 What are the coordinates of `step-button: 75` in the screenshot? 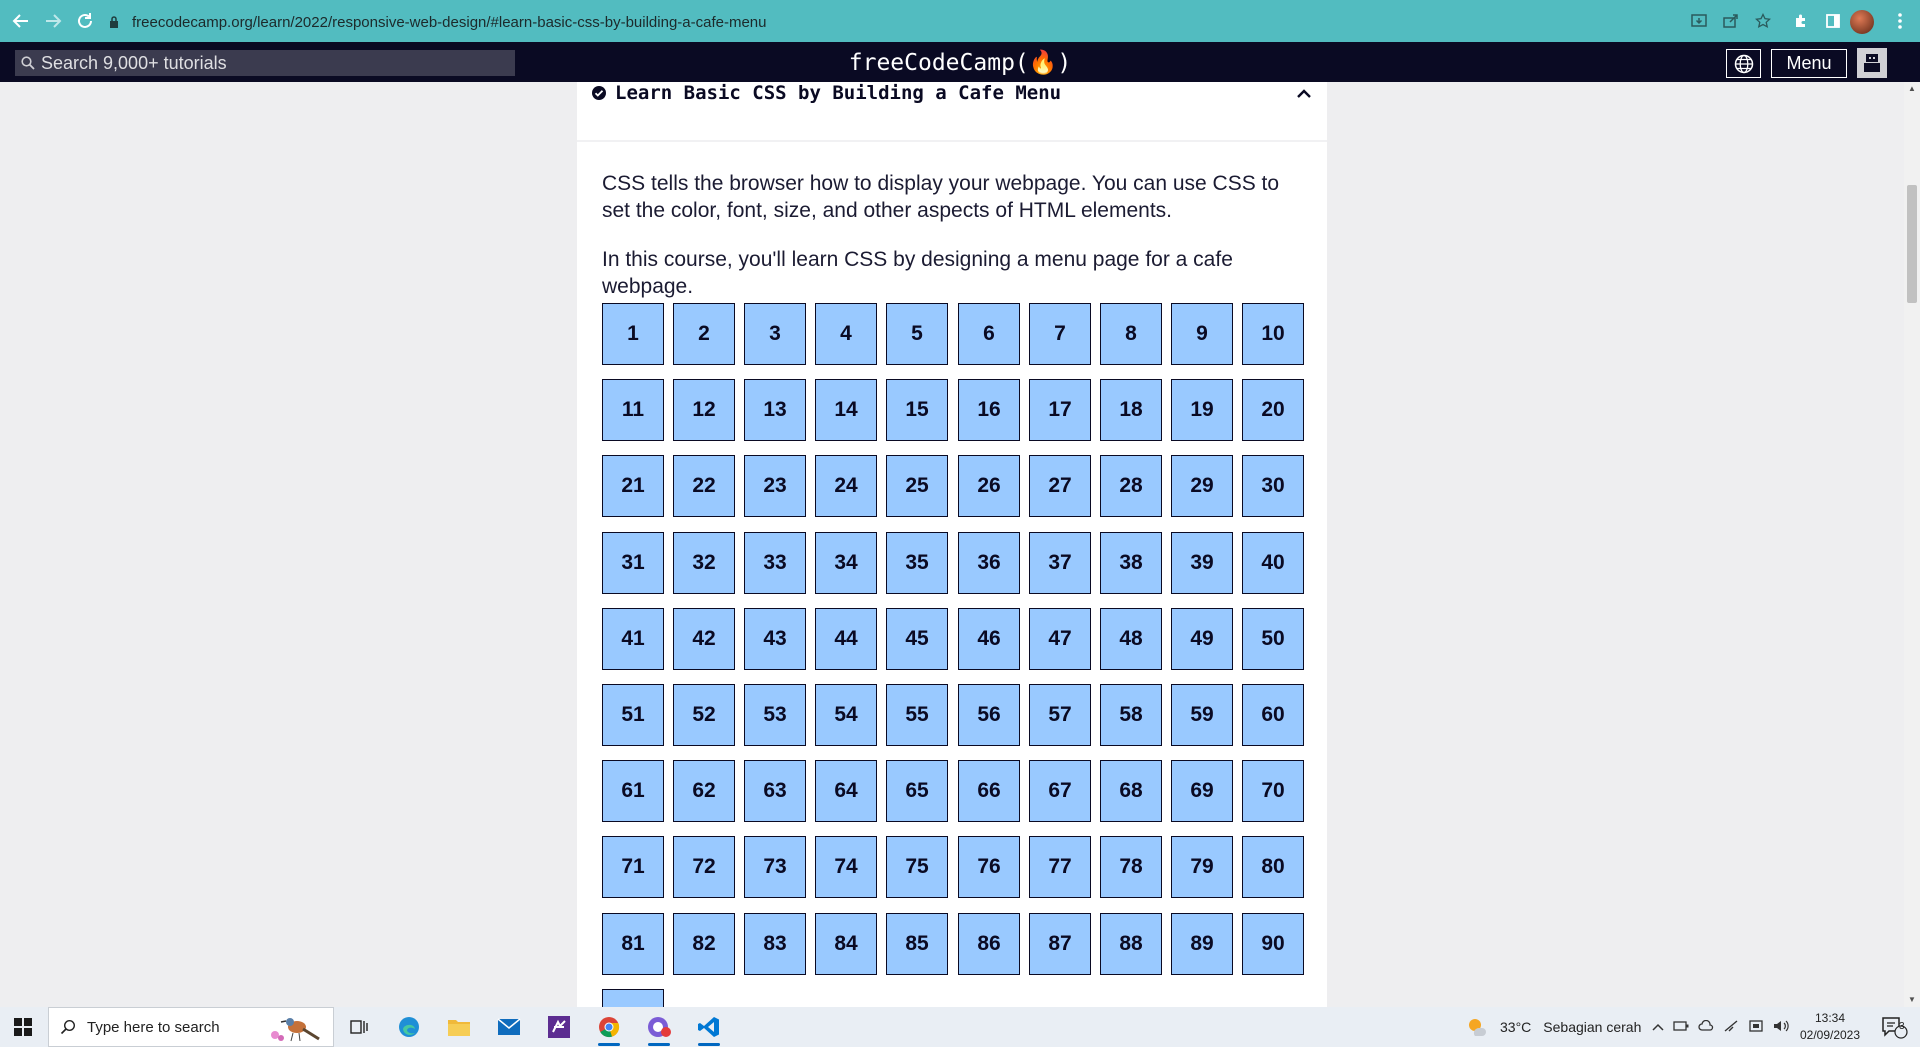 It's located at (917, 867).